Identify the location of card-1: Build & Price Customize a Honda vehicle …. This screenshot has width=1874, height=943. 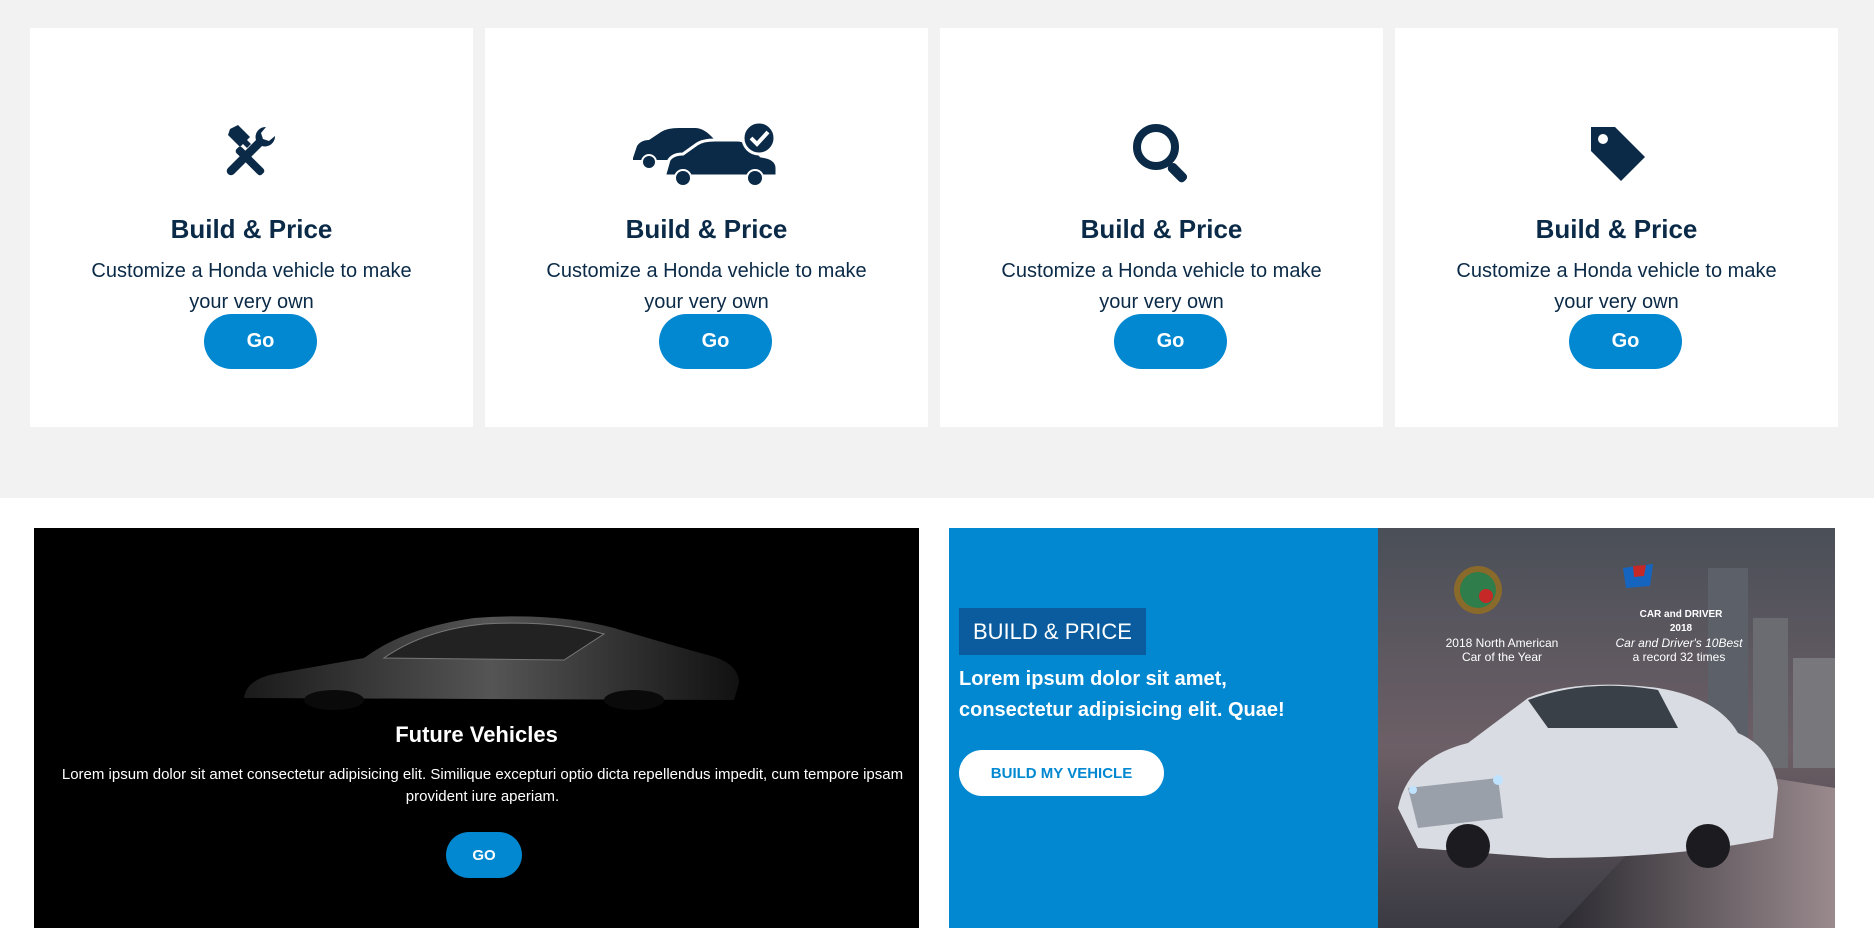
(251, 227).